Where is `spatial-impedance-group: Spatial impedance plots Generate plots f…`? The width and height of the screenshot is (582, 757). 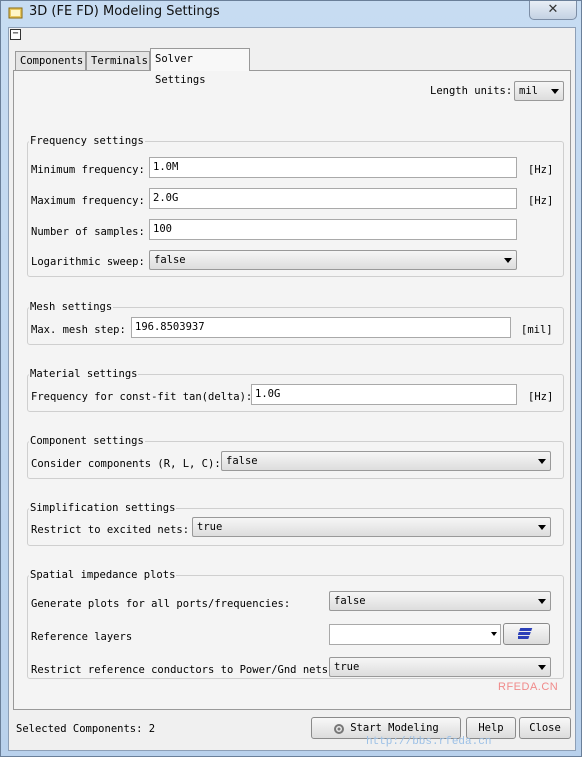 spatial-impedance-group: Spatial impedance plots Generate plots f… is located at coordinates (295, 624).